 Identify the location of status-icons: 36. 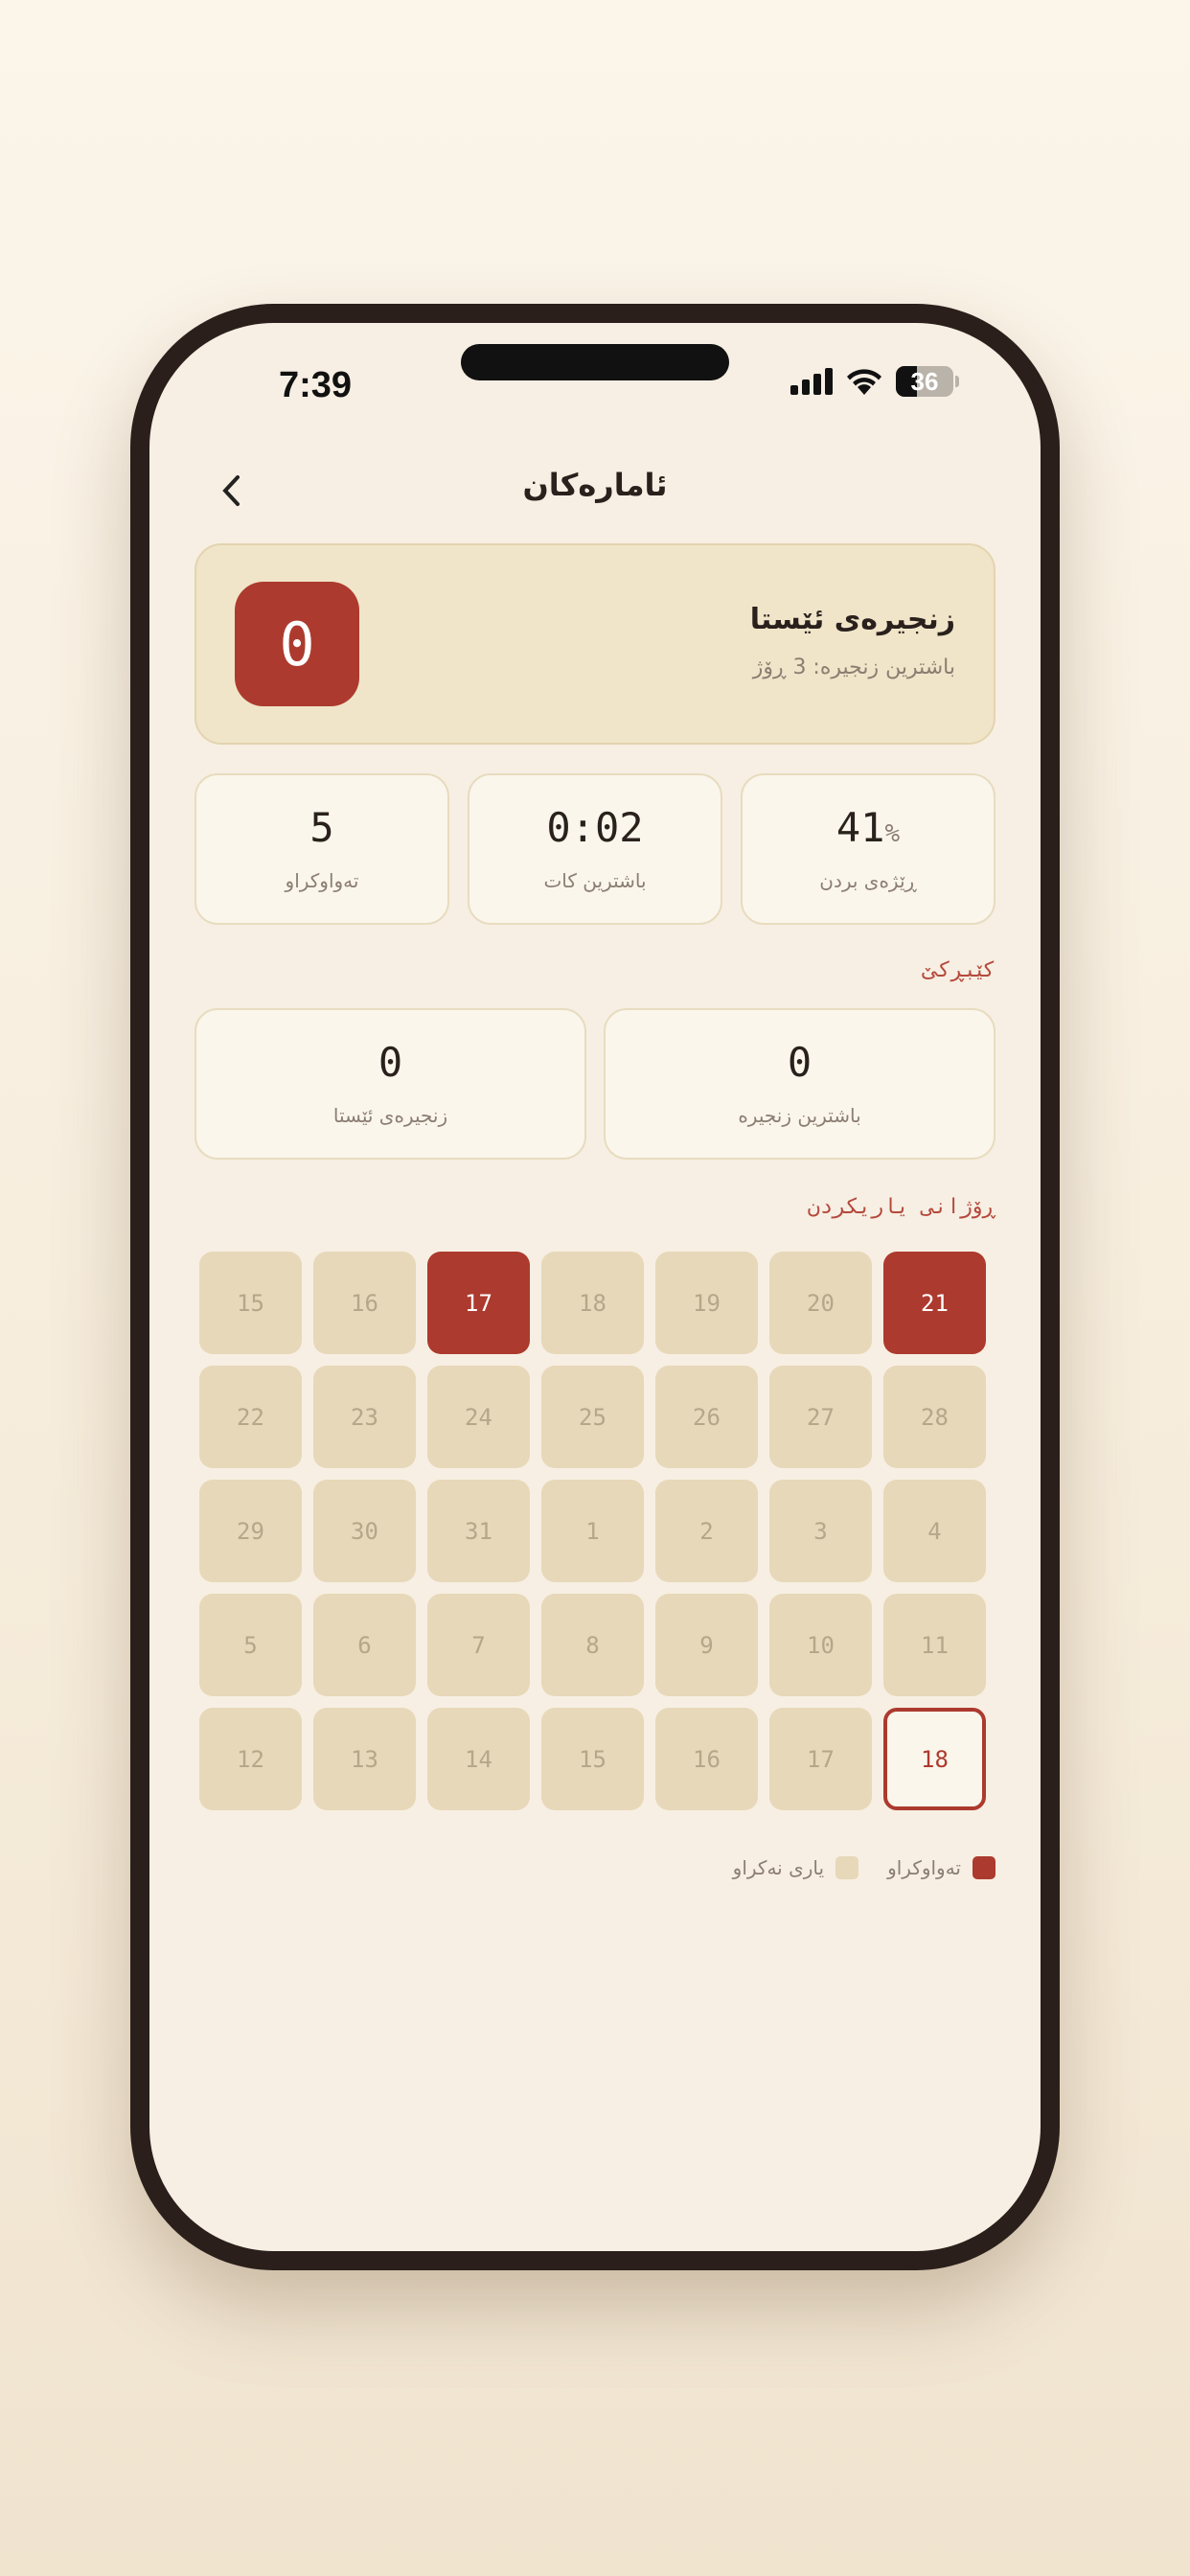
(874, 381).